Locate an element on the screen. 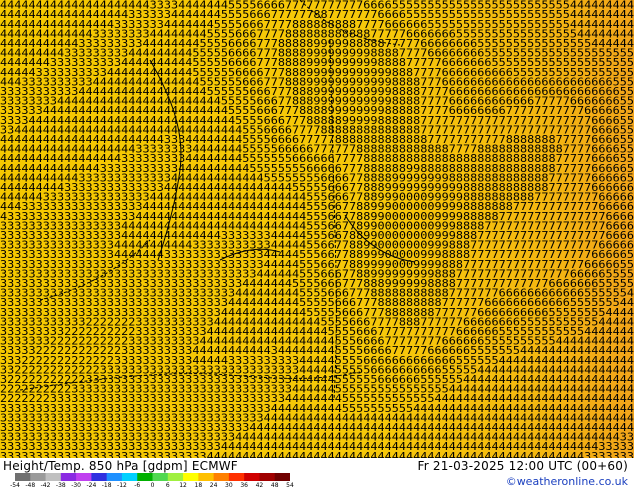  source-credit: ©weatheronline.co.uk is located at coordinates (567, 481).